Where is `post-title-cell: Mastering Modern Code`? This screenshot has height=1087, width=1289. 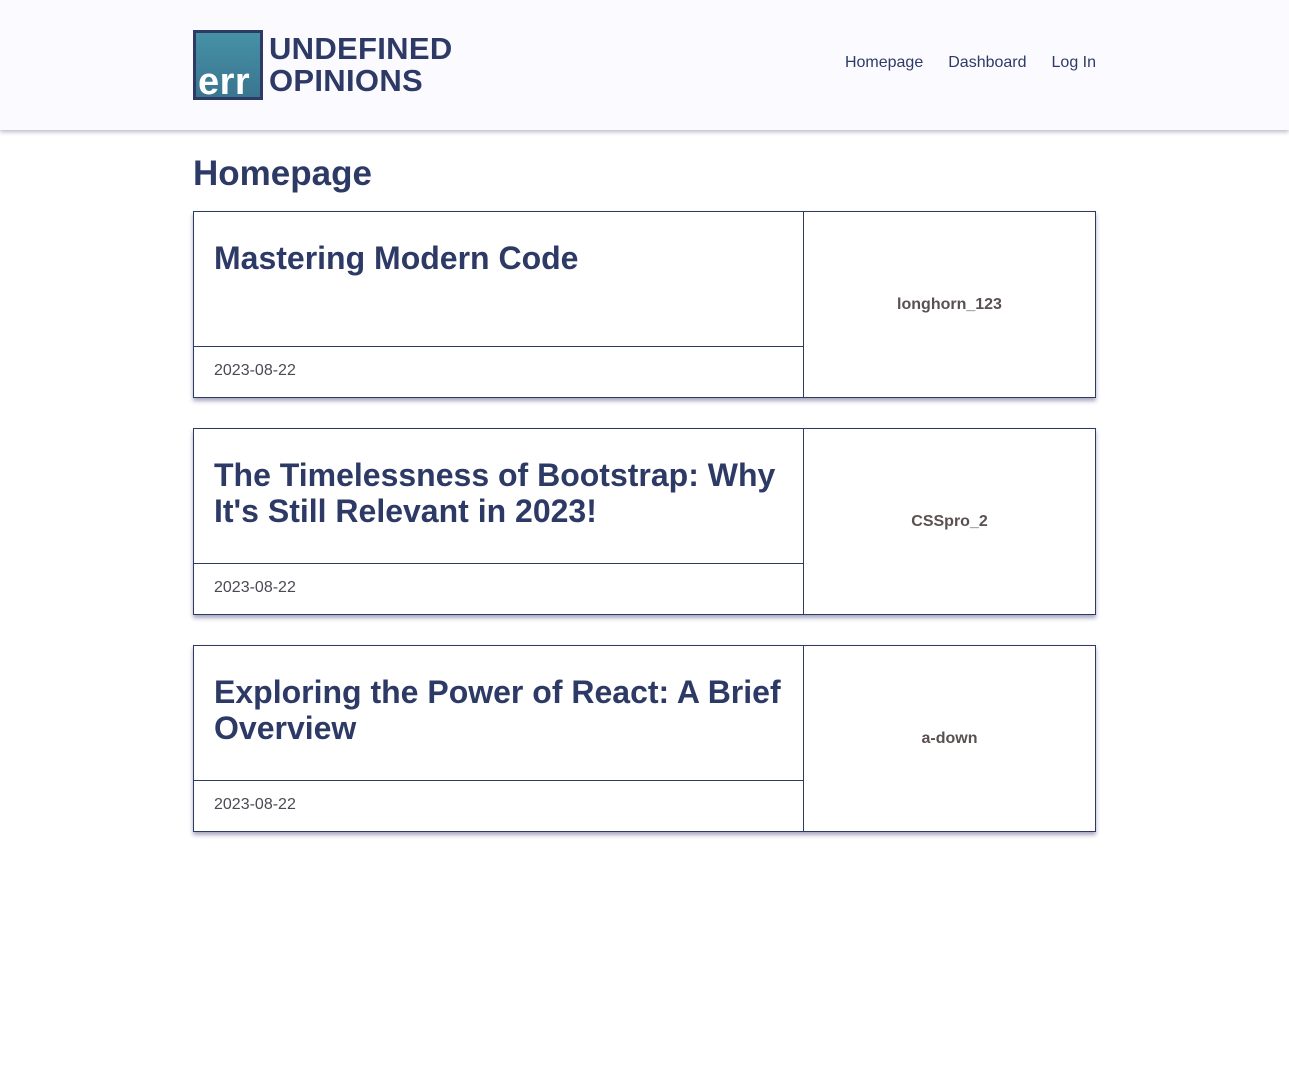 post-title-cell: Mastering Modern Code is located at coordinates (498, 279).